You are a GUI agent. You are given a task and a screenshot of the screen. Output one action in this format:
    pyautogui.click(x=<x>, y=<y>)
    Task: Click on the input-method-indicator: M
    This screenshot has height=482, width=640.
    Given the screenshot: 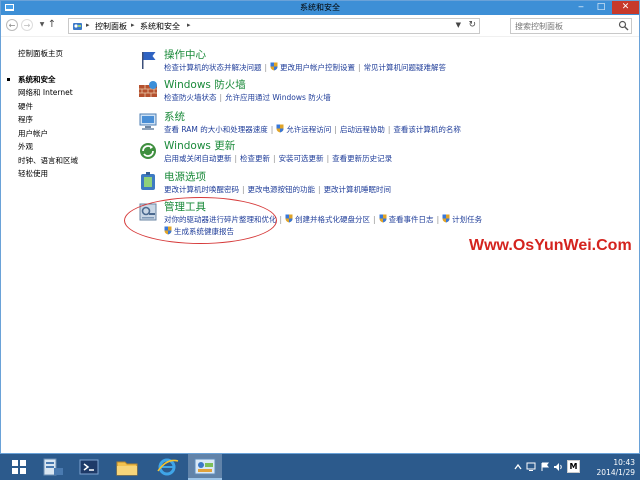 What is the action you would take?
    pyautogui.click(x=573, y=466)
    